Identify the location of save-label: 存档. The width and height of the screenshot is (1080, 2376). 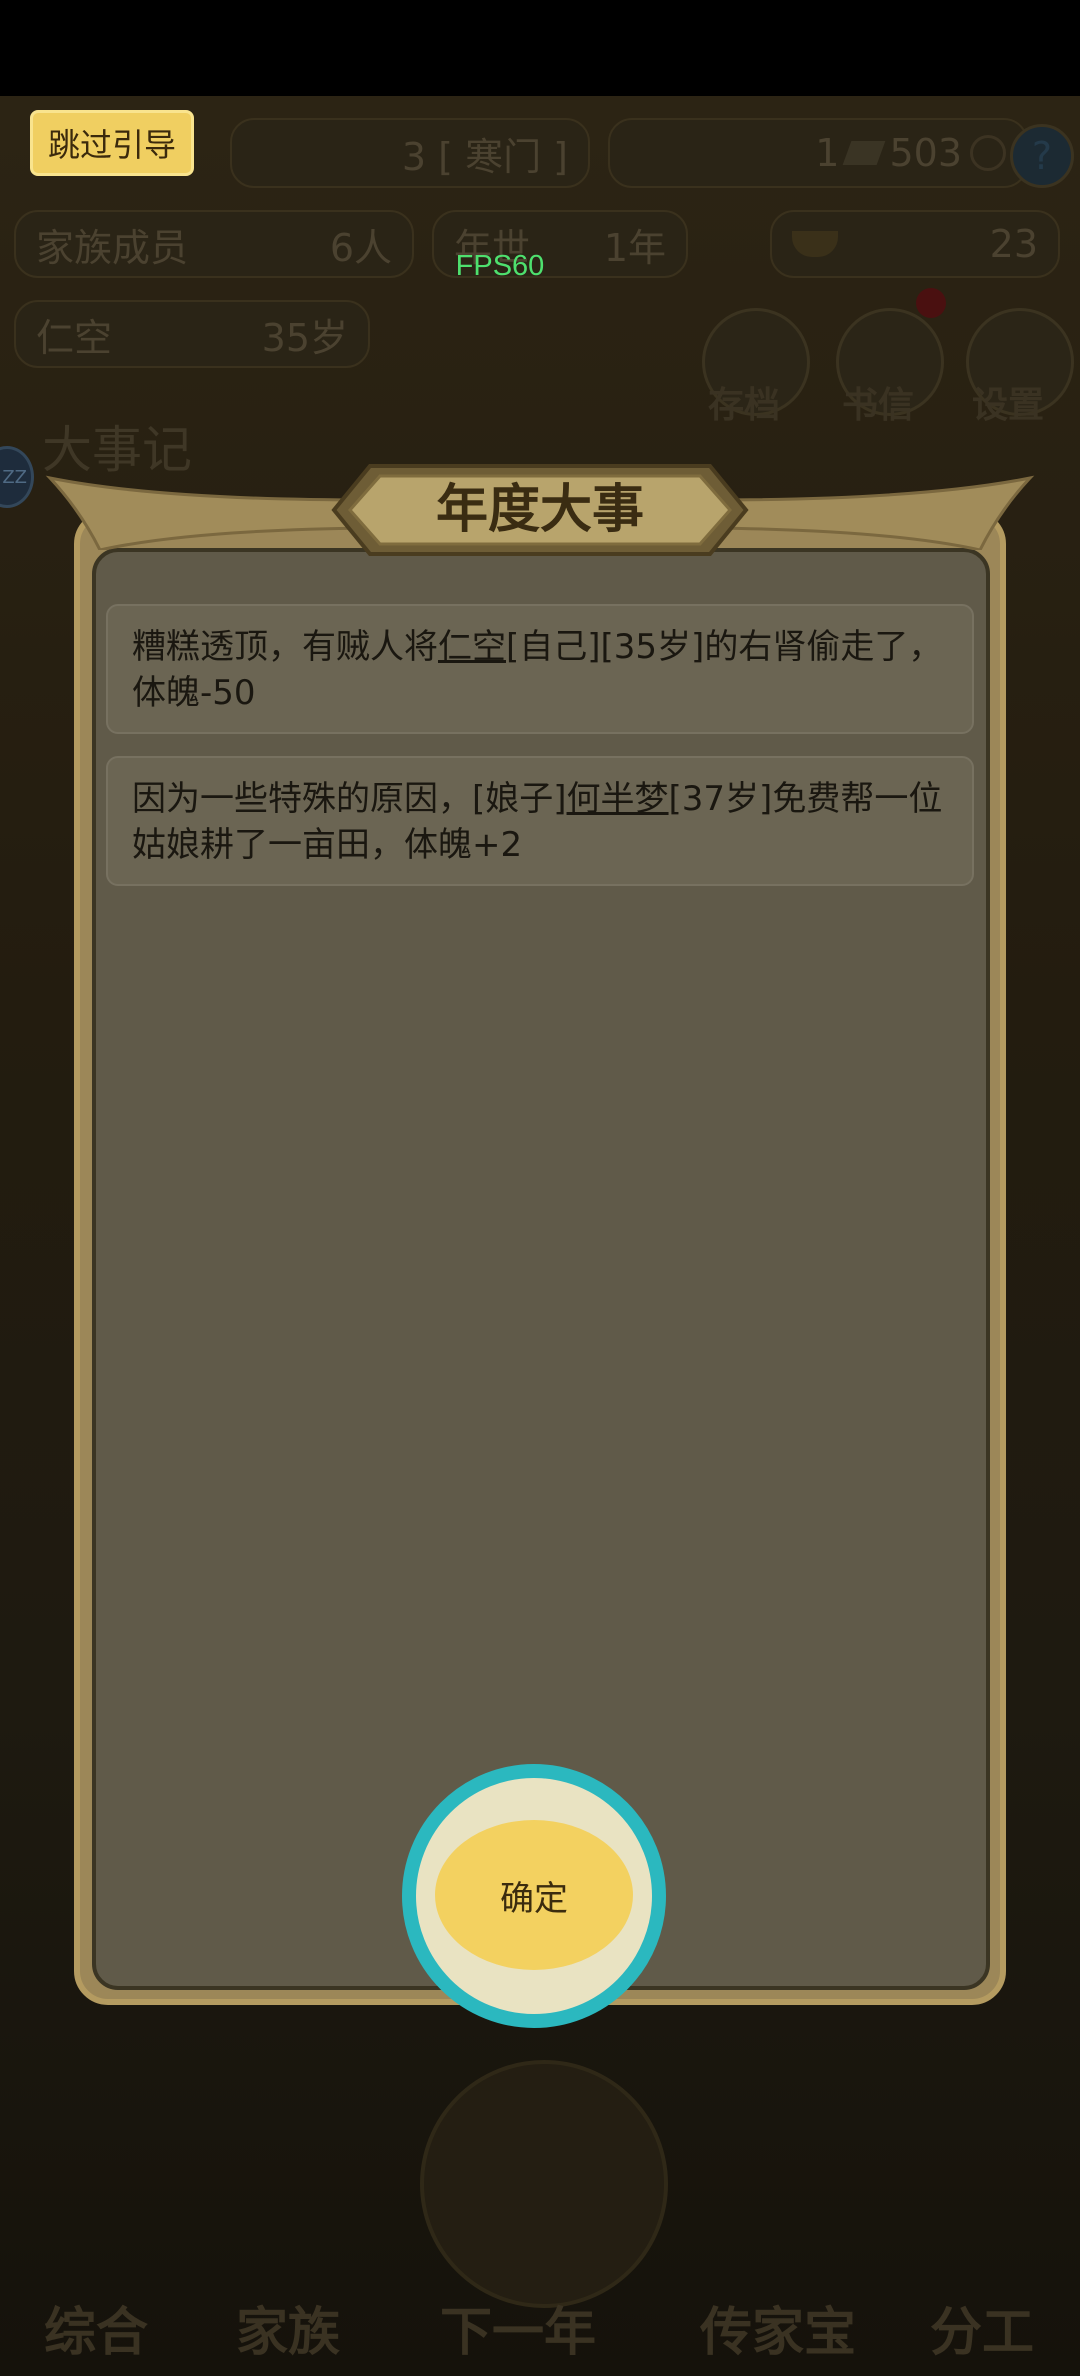
(744, 405).